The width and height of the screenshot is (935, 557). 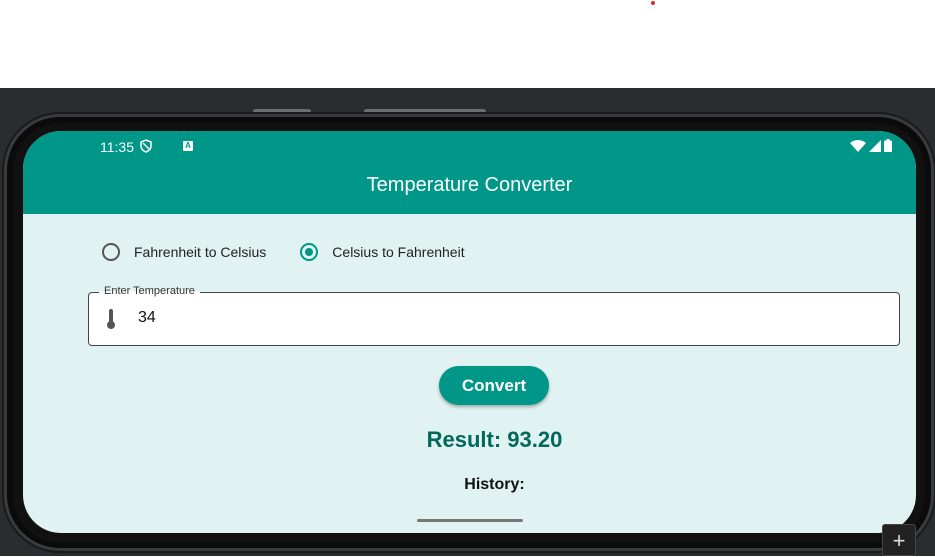 What do you see at coordinates (111, 252) in the screenshot?
I see `radio-button-unchecked` at bounding box center [111, 252].